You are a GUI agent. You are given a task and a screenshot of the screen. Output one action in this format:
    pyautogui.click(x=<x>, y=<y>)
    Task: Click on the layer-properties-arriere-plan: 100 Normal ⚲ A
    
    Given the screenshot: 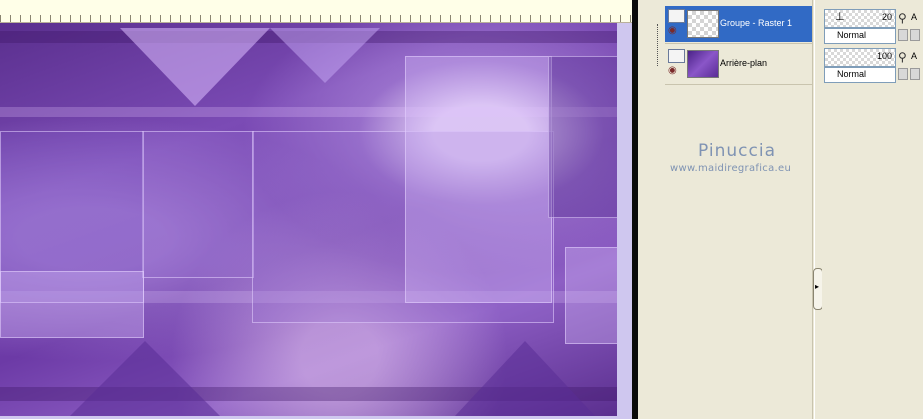 What is the action you would take?
    pyautogui.click(x=872, y=65)
    